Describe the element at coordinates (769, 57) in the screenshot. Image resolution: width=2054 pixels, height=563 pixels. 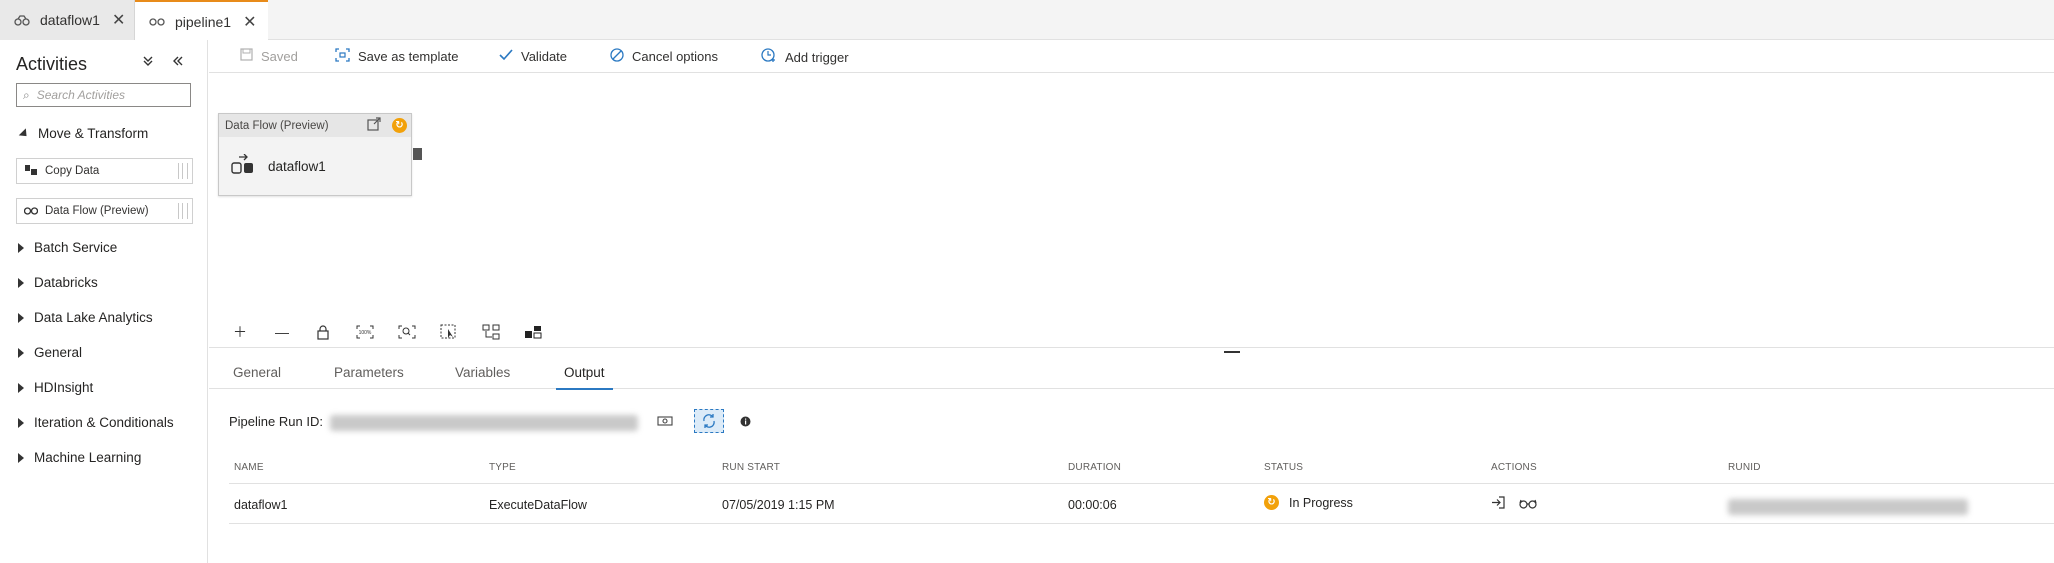
I see `trigger-icon` at that location.